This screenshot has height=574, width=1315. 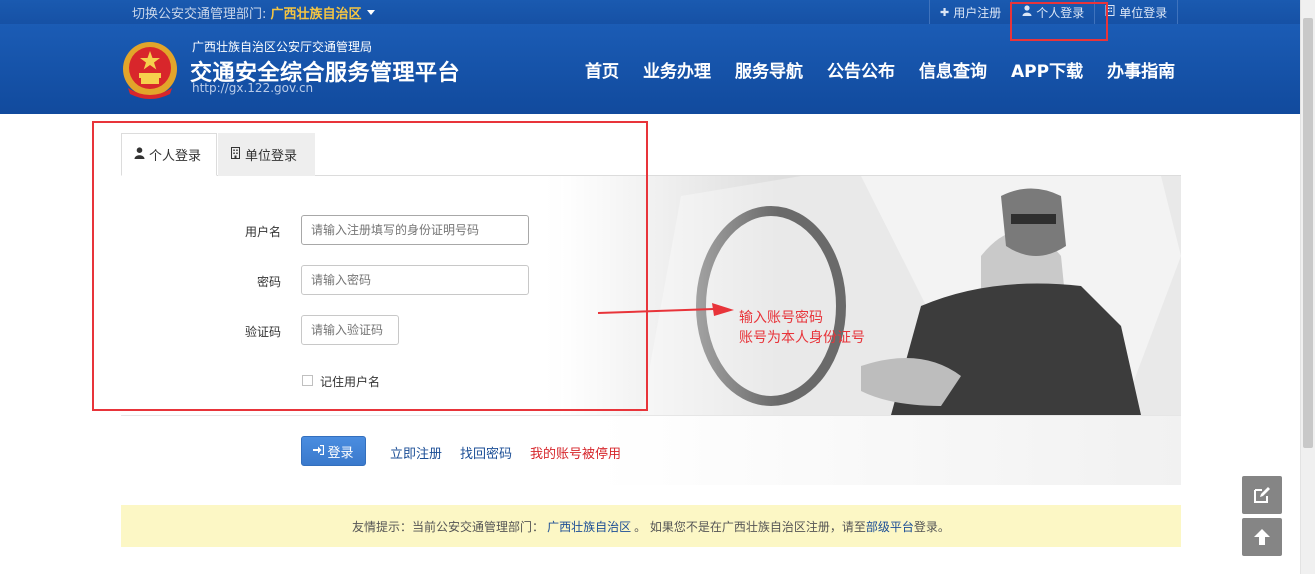 What do you see at coordinates (861, 69) in the screenshot?
I see `nav-notice: 公告公布` at bounding box center [861, 69].